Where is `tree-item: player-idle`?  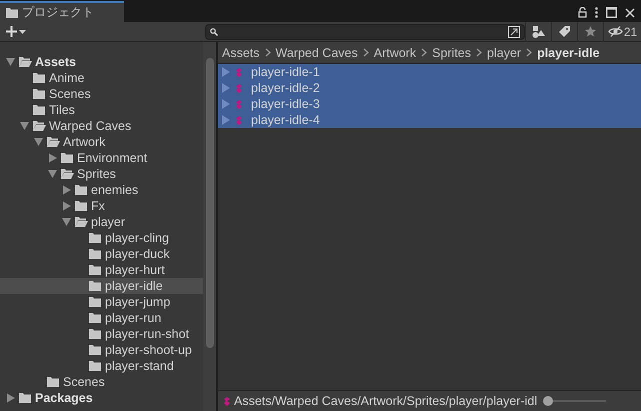 tree-item: player-idle is located at coordinates (101, 286).